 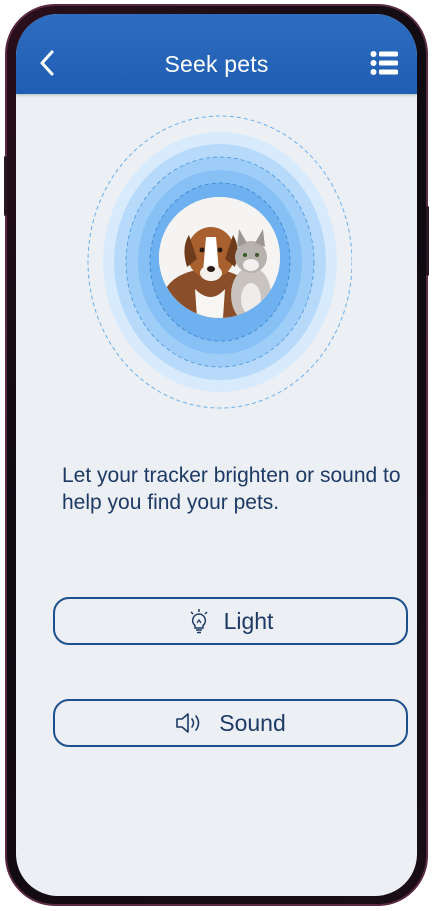 I want to click on menu-button, so click(x=384, y=63).